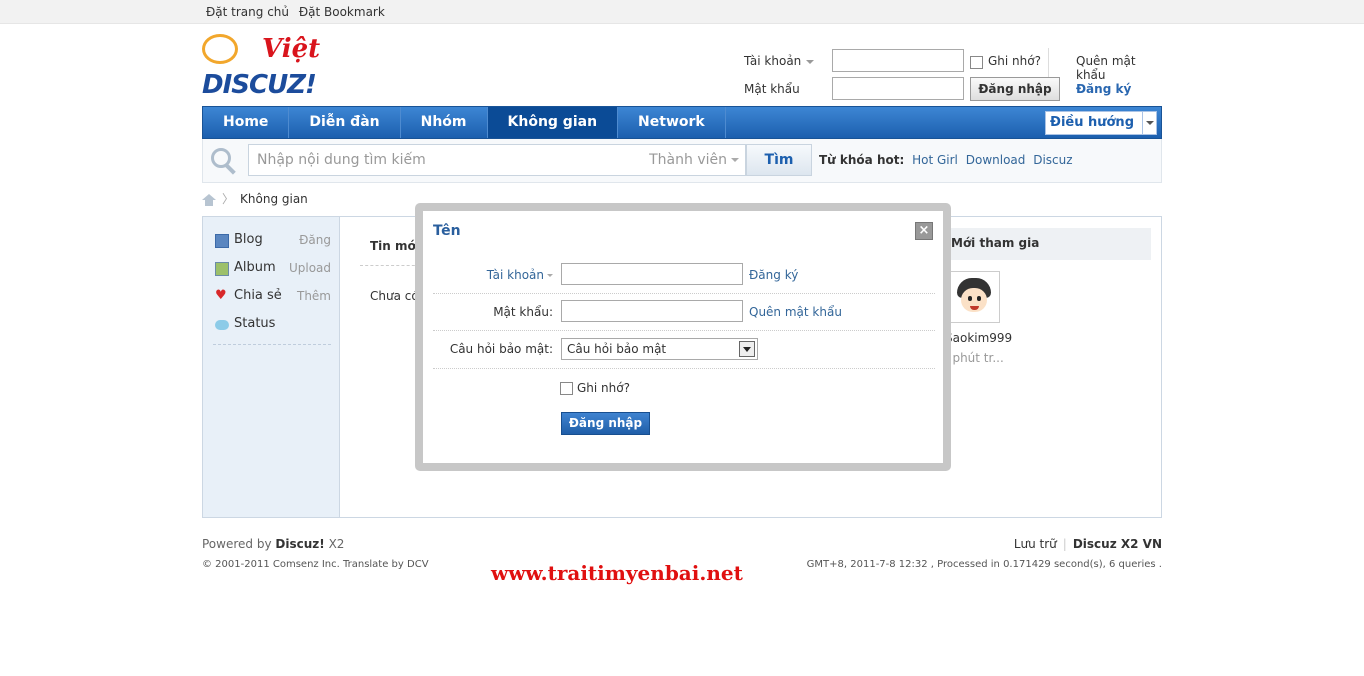 The height and width of the screenshot is (676, 1364). Describe the element at coordinates (617, 349) in the screenshot. I see `security-question-value: Câu hỏi bảo mật` at that location.